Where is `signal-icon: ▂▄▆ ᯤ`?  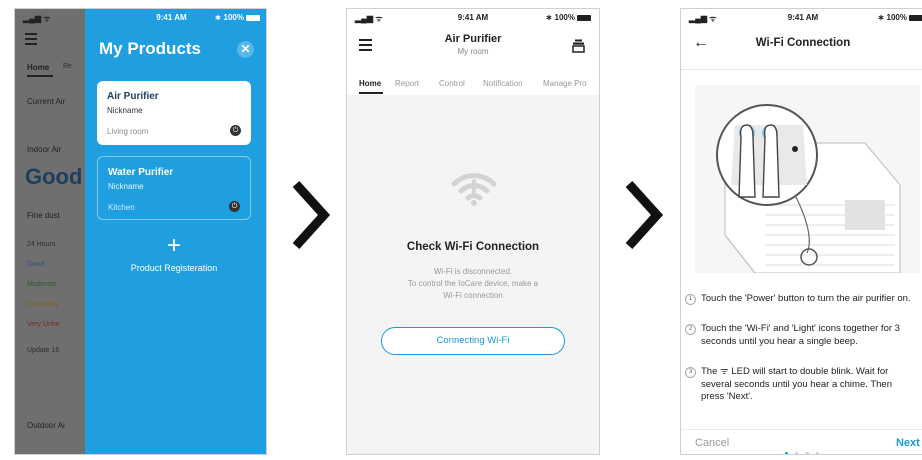 signal-icon: ▂▄▆ ᯤ is located at coordinates (37, 18).